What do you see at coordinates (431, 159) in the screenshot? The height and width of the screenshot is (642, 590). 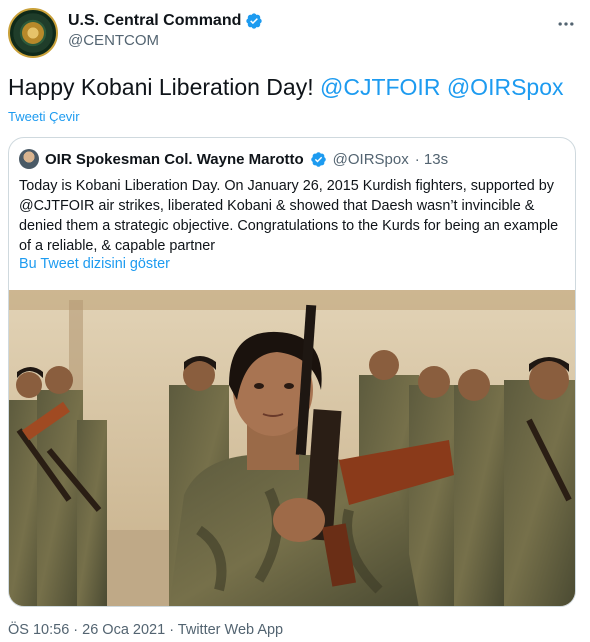 I see `quoted-time: · 13s` at bounding box center [431, 159].